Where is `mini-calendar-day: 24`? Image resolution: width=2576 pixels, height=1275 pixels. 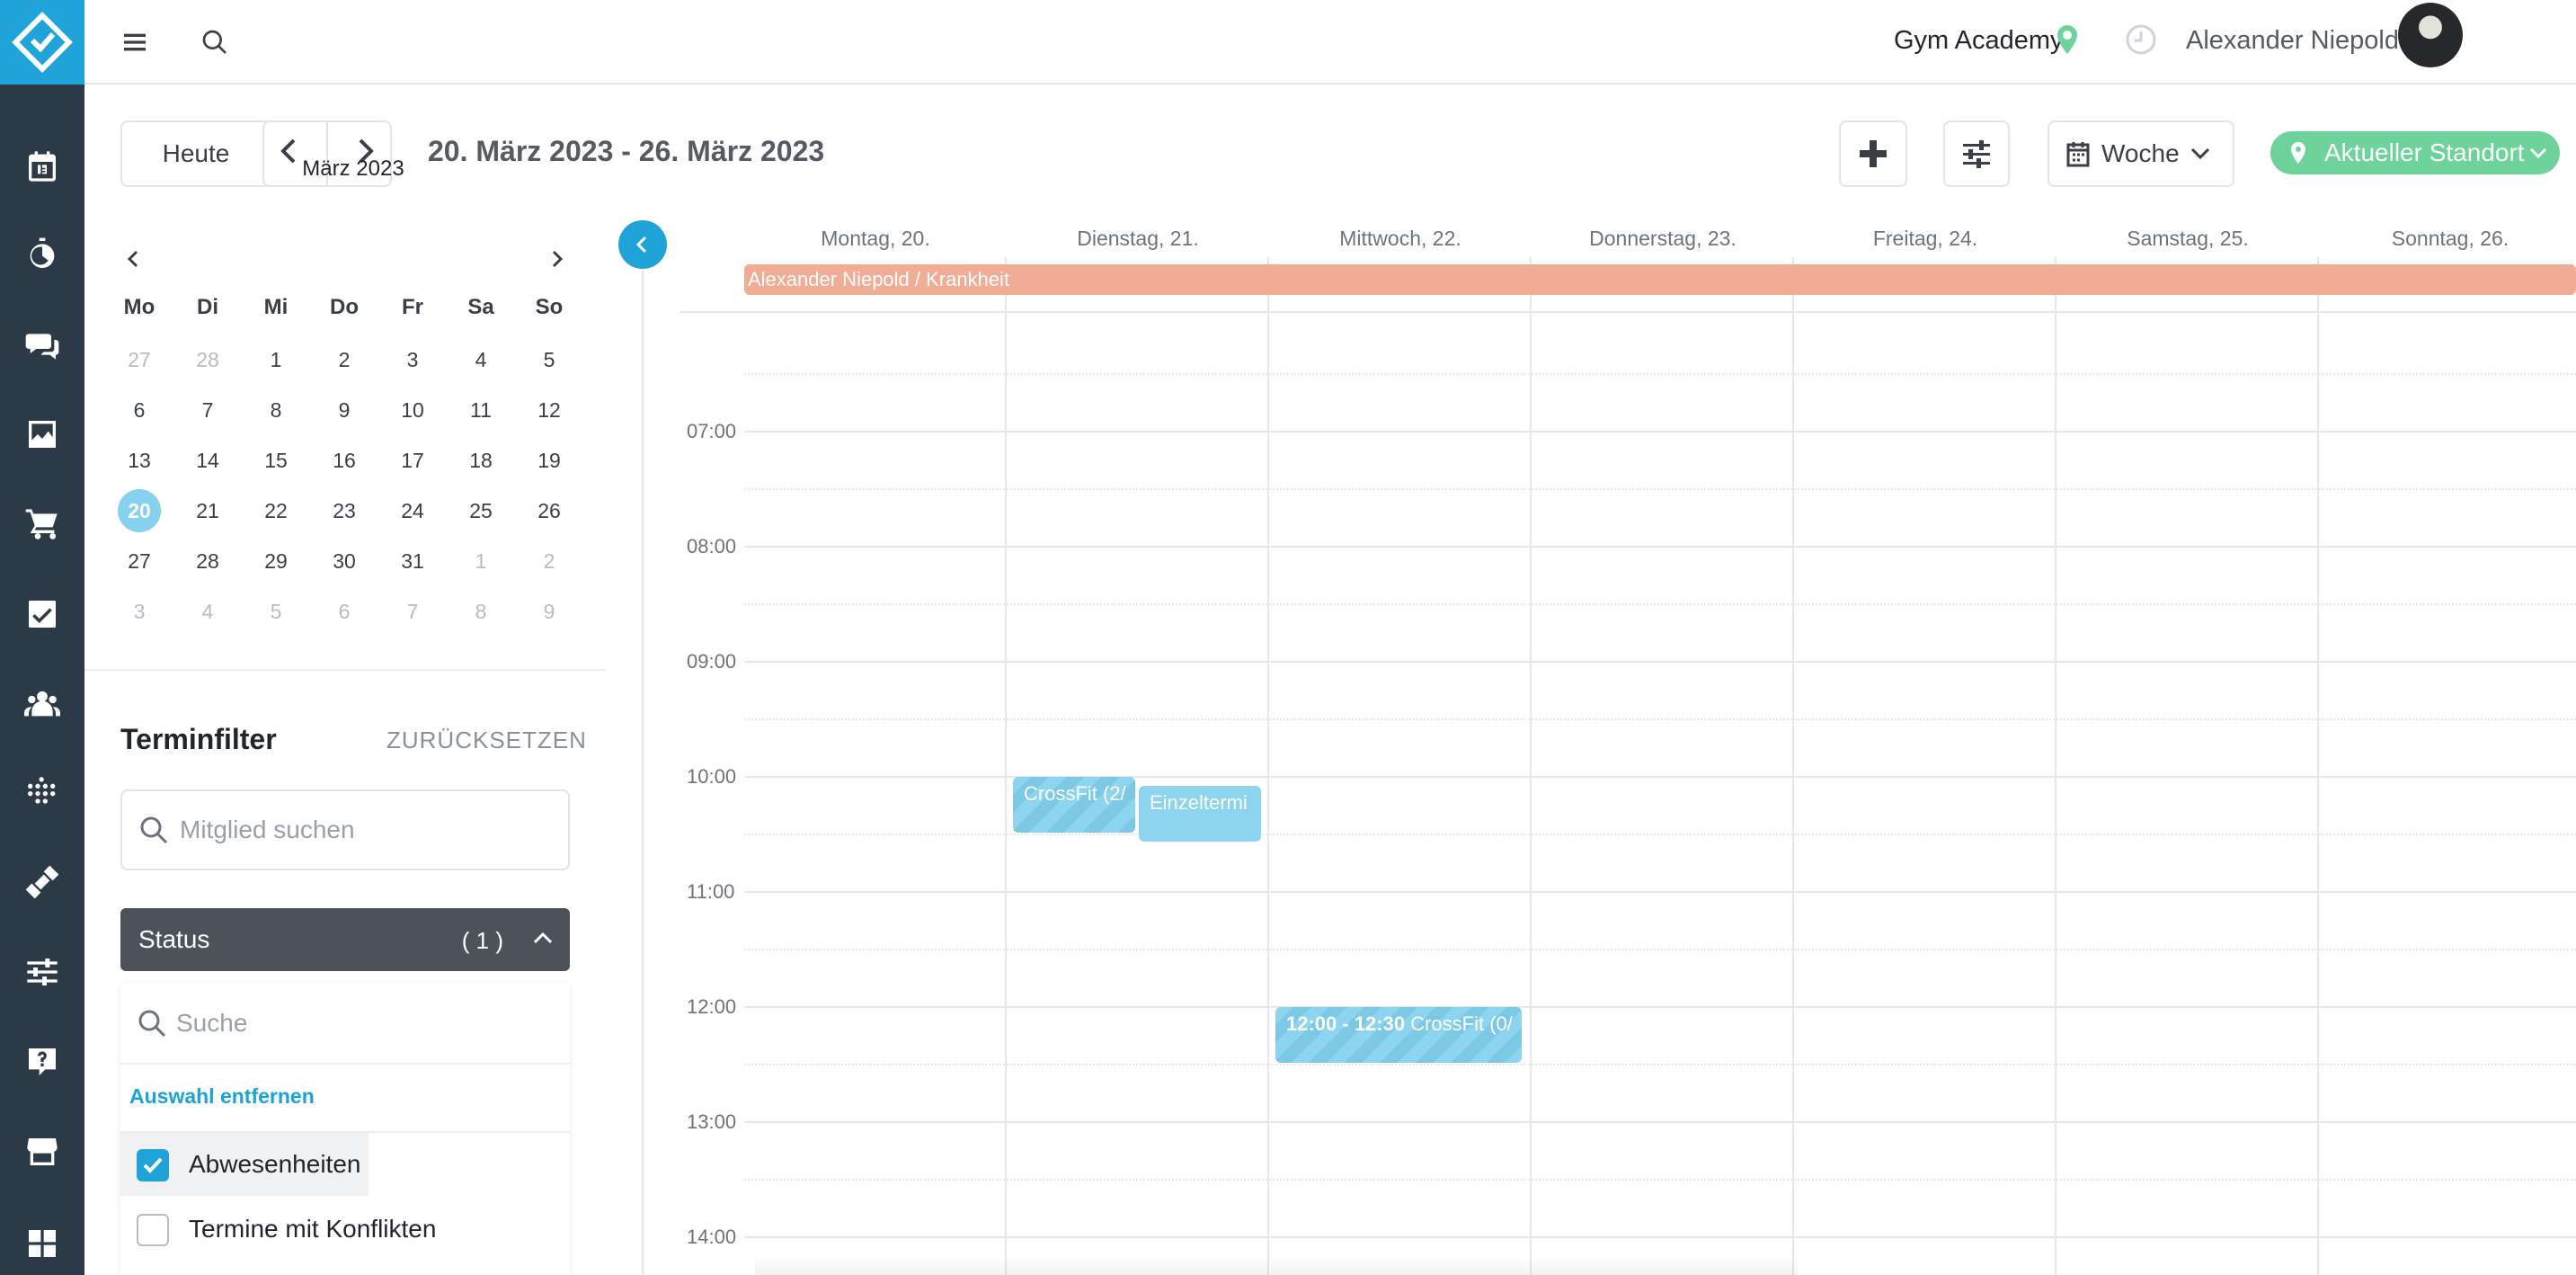
mini-calendar-day: 24 is located at coordinates (412, 511).